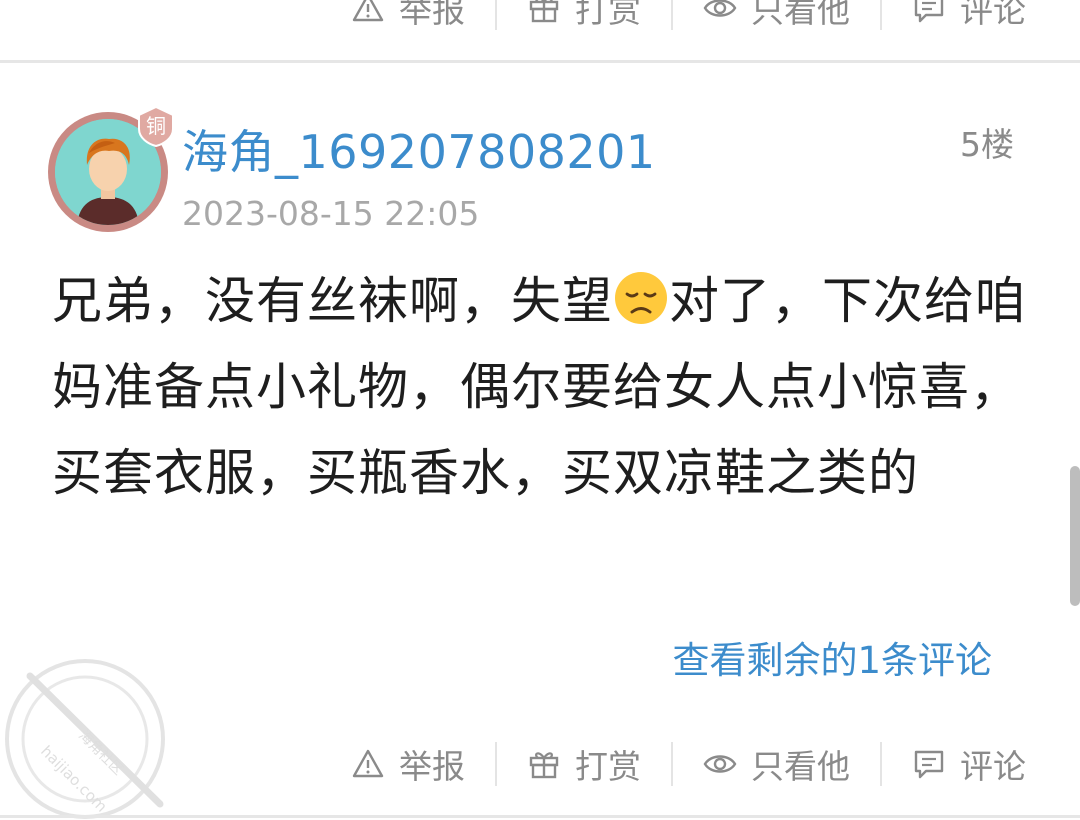 This screenshot has width=1080, height=820. I want to click on post-text-part1: 兄弟，没有丝袜啊，失望, so click(332, 301).